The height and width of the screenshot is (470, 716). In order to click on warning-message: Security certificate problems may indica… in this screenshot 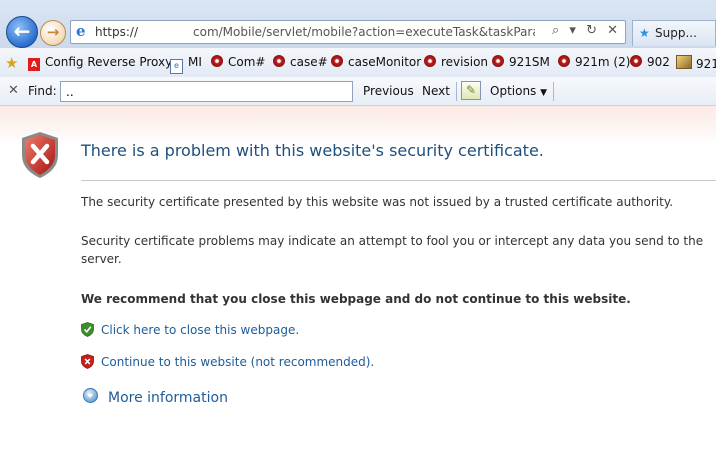, I will do `click(392, 250)`.